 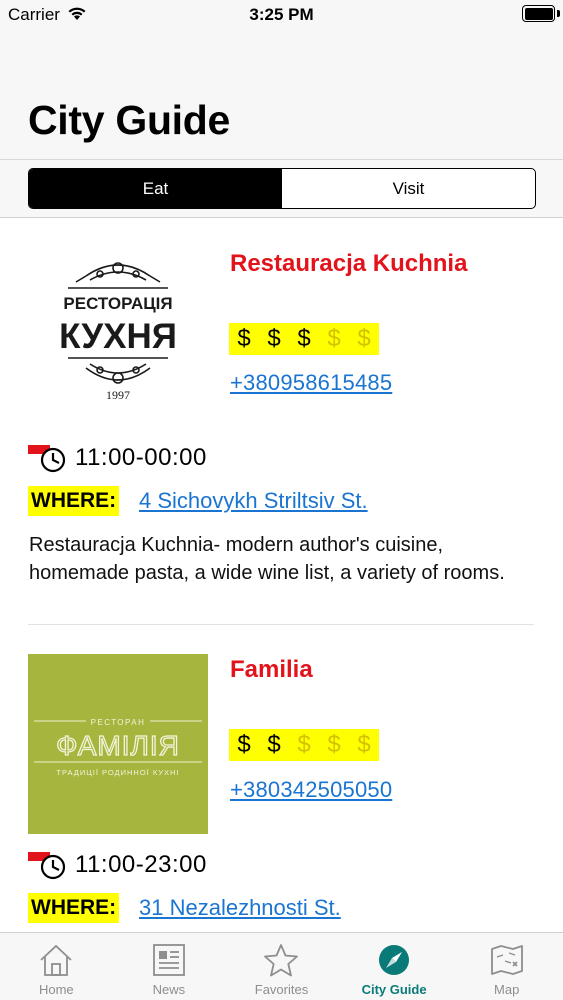 I want to click on kuchnia-logo-year: 1997, so click(x=118, y=395).